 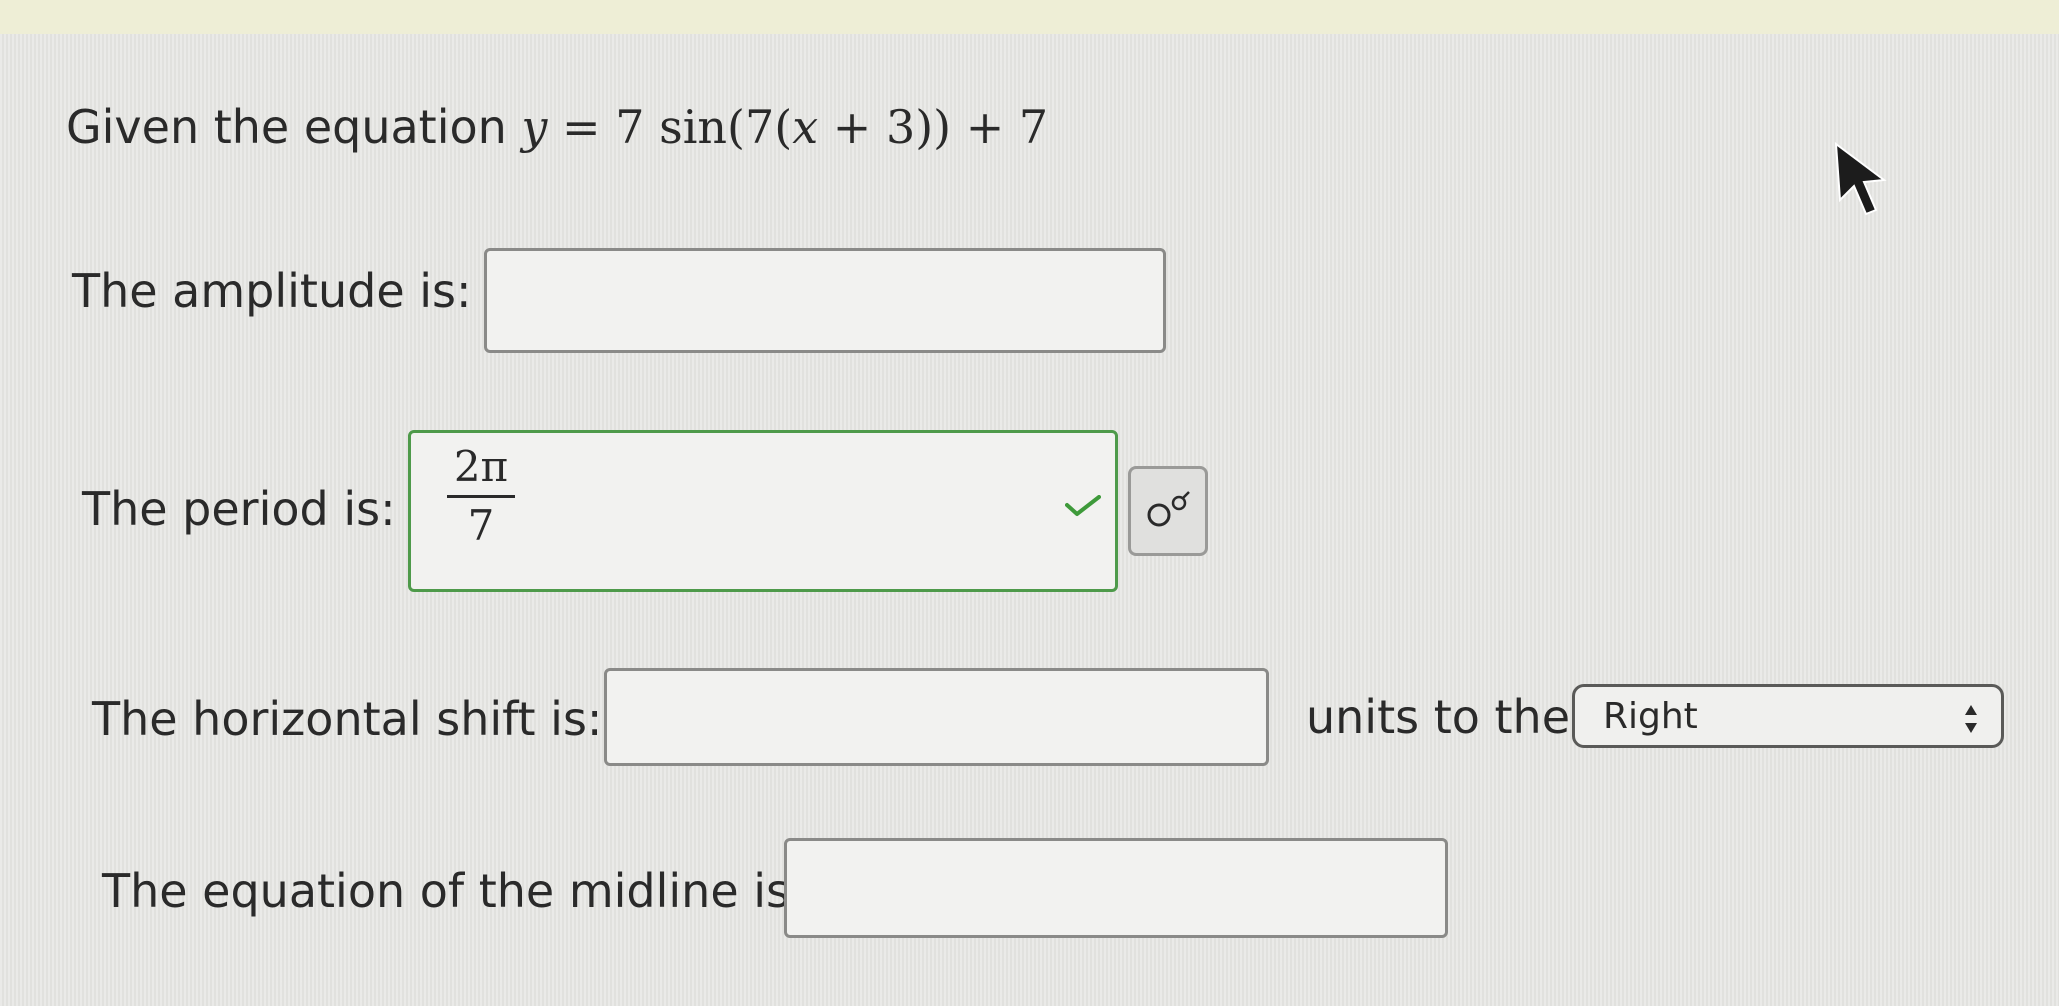 I want to click on question-intro: Given the equation, so click(x=286, y=127).